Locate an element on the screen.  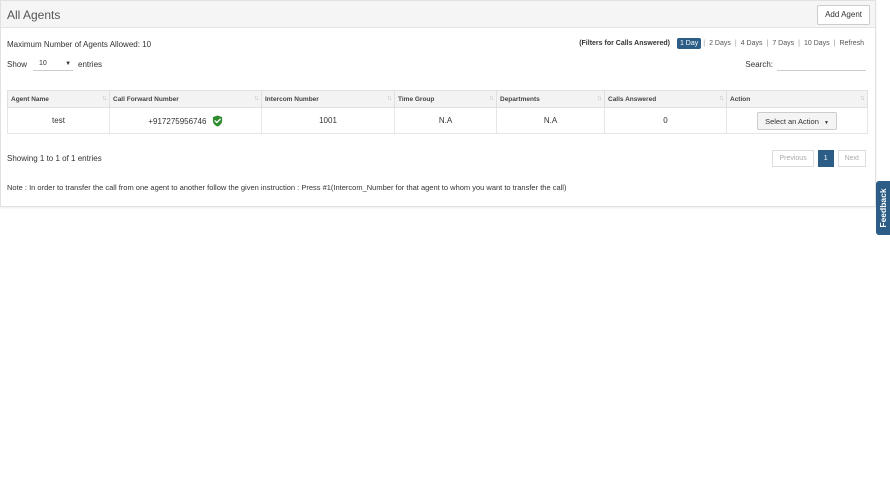
search-control: Search: is located at coordinates (805, 64).